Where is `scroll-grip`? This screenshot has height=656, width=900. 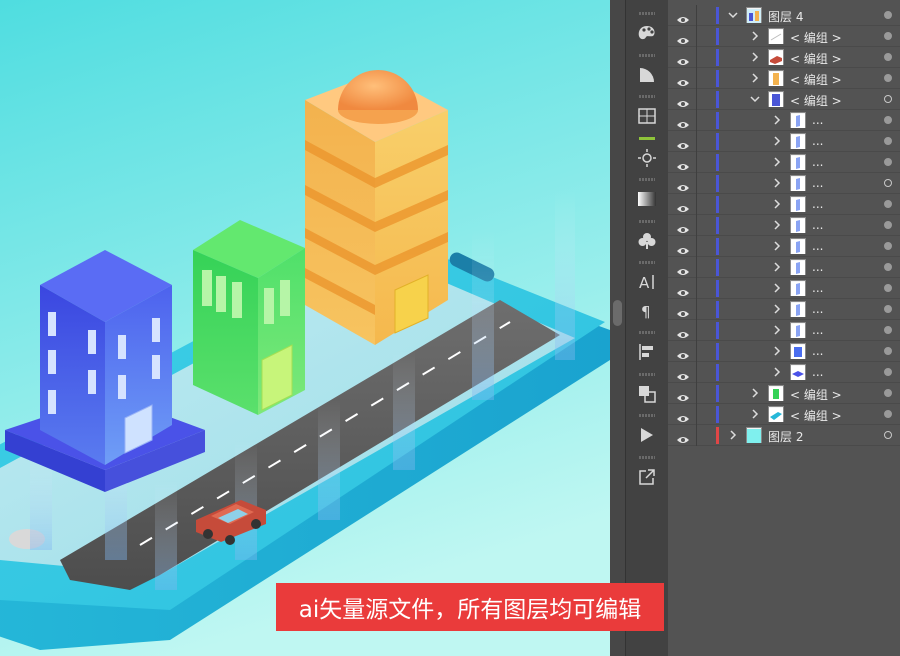
scroll-grip is located at coordinates (617, 313).